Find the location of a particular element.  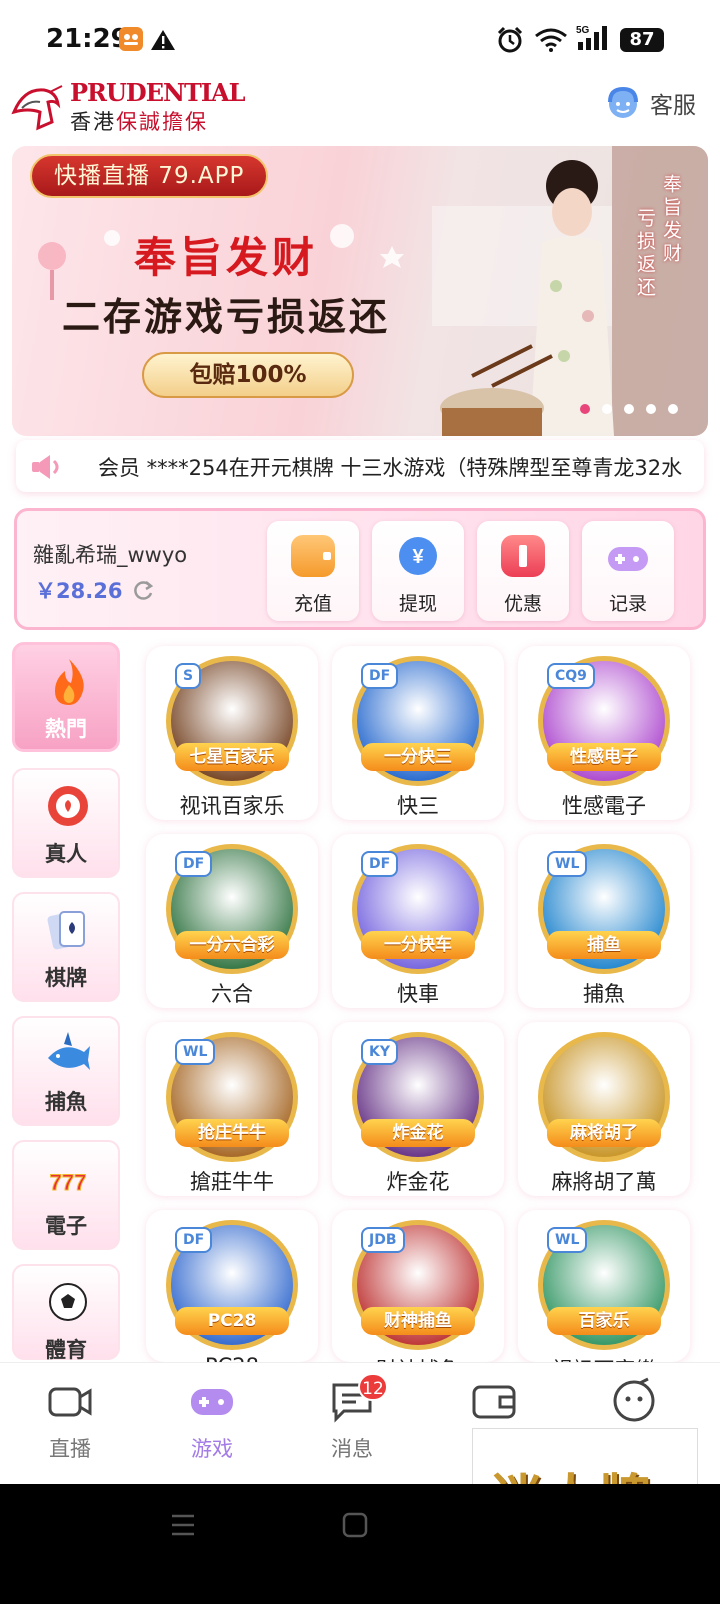

game-art-image: WL 抢庄牛牛 is located at coordinates (232, 1097).